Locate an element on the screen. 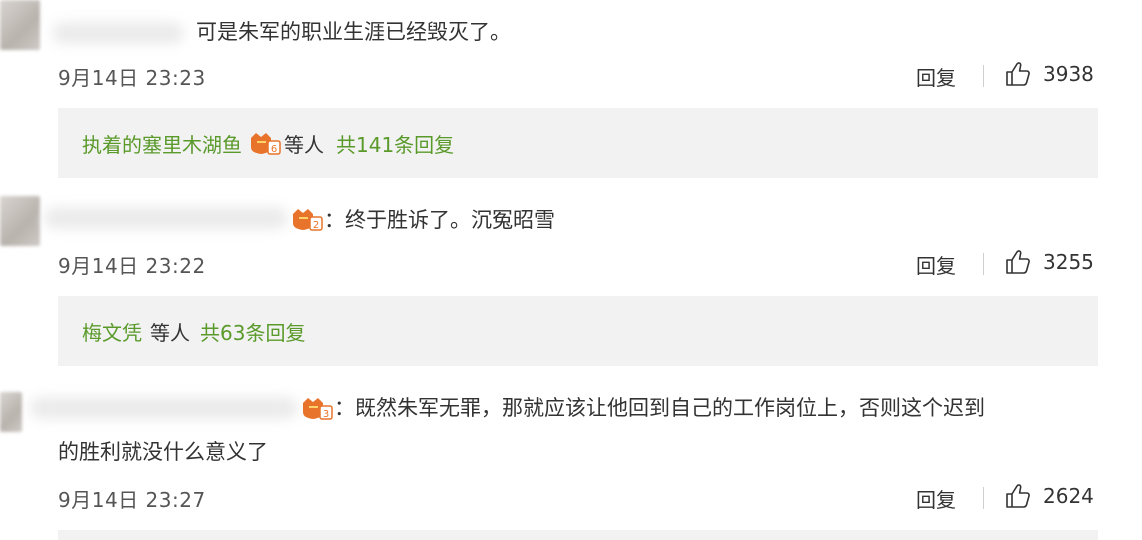 The width and height of the screenshot is (1142, 540). reply-total-link: 共63条回复 is located at coordinates (252, 331).